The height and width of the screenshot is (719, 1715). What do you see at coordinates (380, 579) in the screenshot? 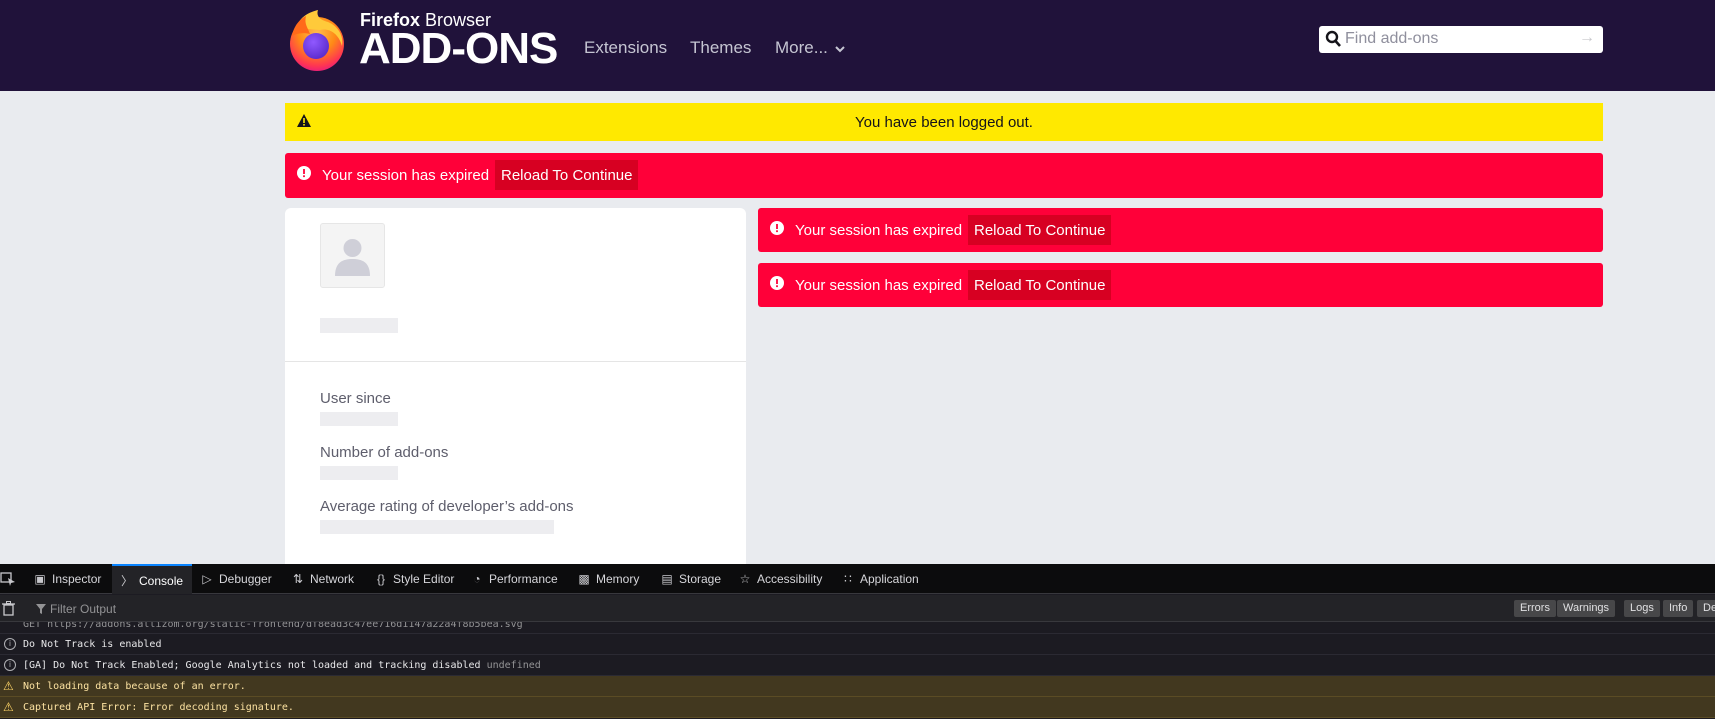
I see `style-editor-icon: {}` at bounding box center [380, 579].